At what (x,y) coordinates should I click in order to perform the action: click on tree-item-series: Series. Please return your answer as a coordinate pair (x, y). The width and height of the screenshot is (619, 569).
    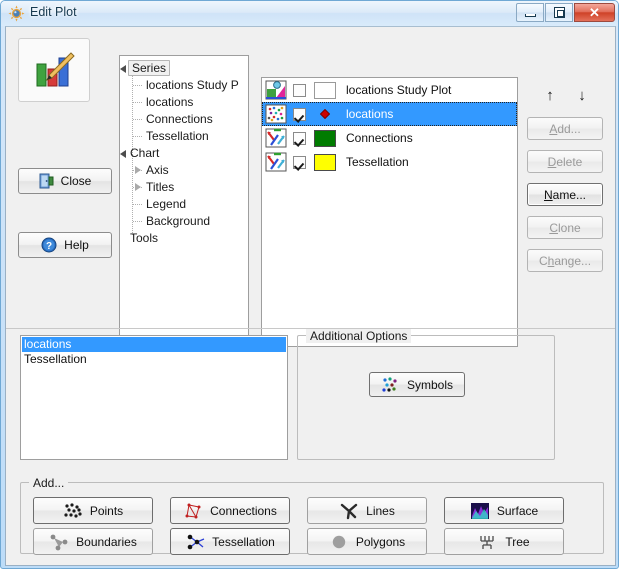
    Looking at the image, I should click on (149, 68).